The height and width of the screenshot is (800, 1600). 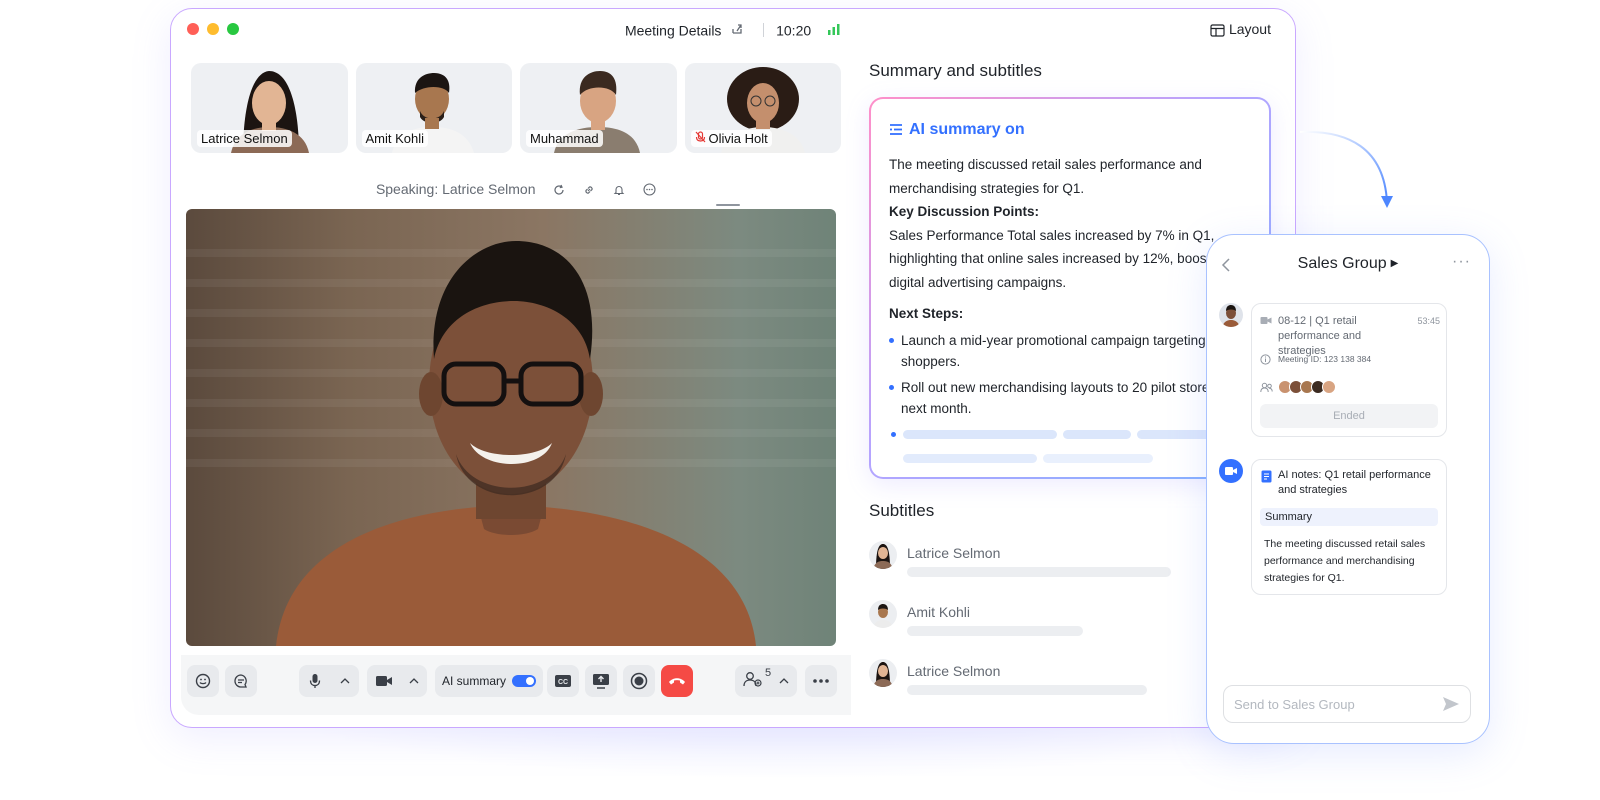 I want to click on share-screen-icon, so click(x=601, y=681).